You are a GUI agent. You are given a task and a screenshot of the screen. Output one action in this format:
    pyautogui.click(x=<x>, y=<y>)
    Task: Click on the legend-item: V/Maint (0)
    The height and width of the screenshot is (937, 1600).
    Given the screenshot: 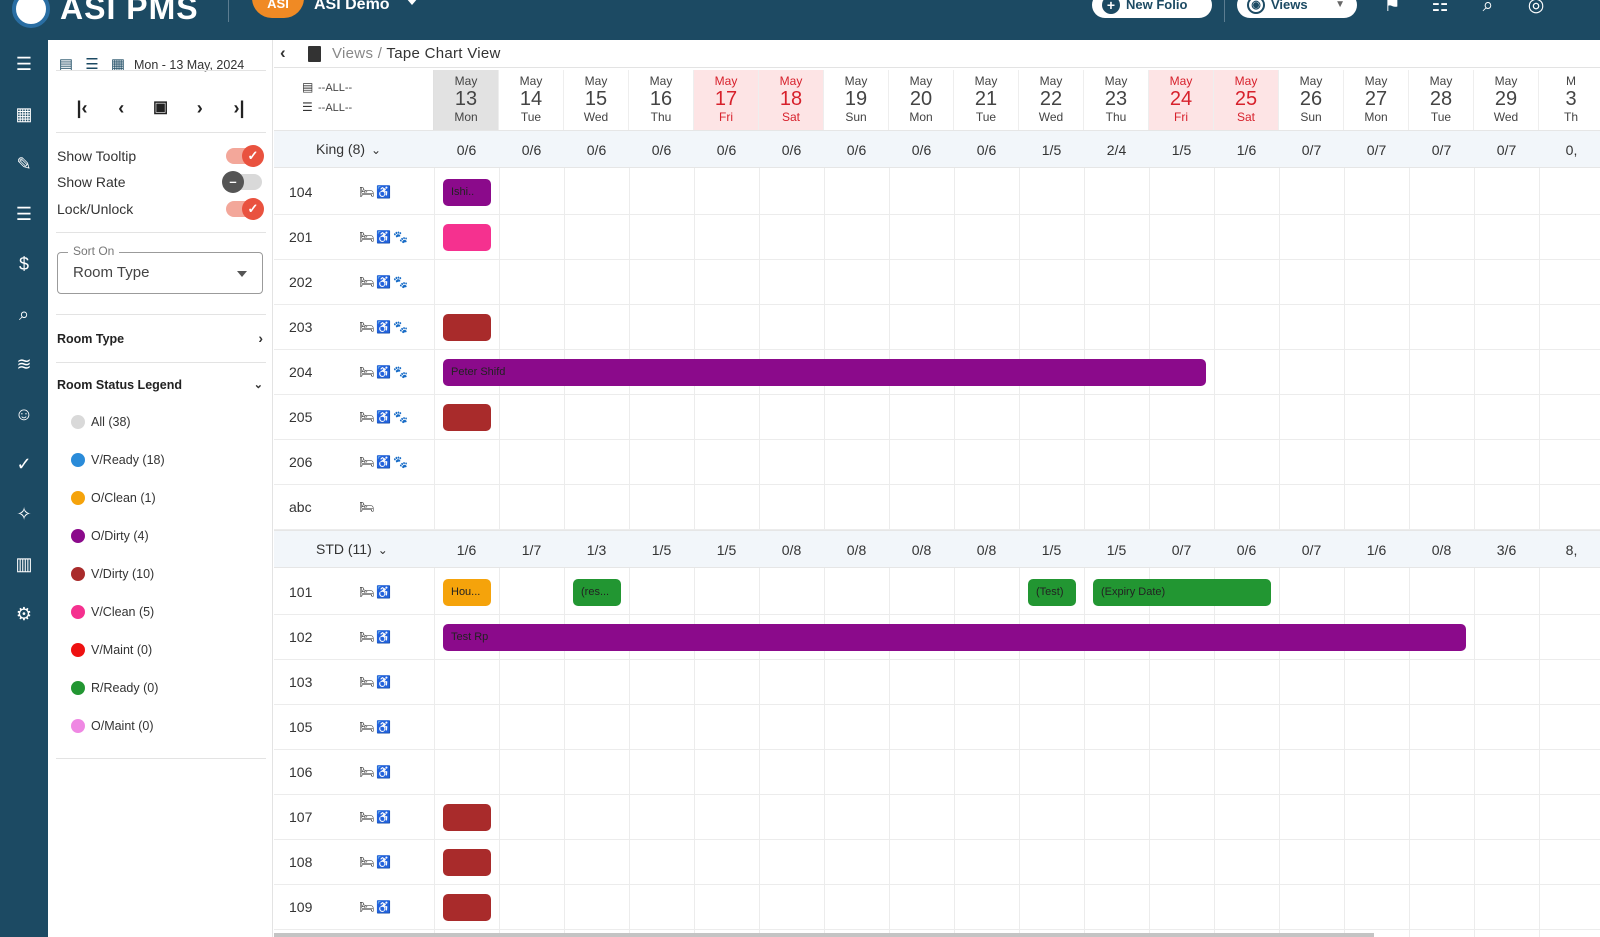 What is the action you would take?
    pyautogui.click(x=111, y=650)
    